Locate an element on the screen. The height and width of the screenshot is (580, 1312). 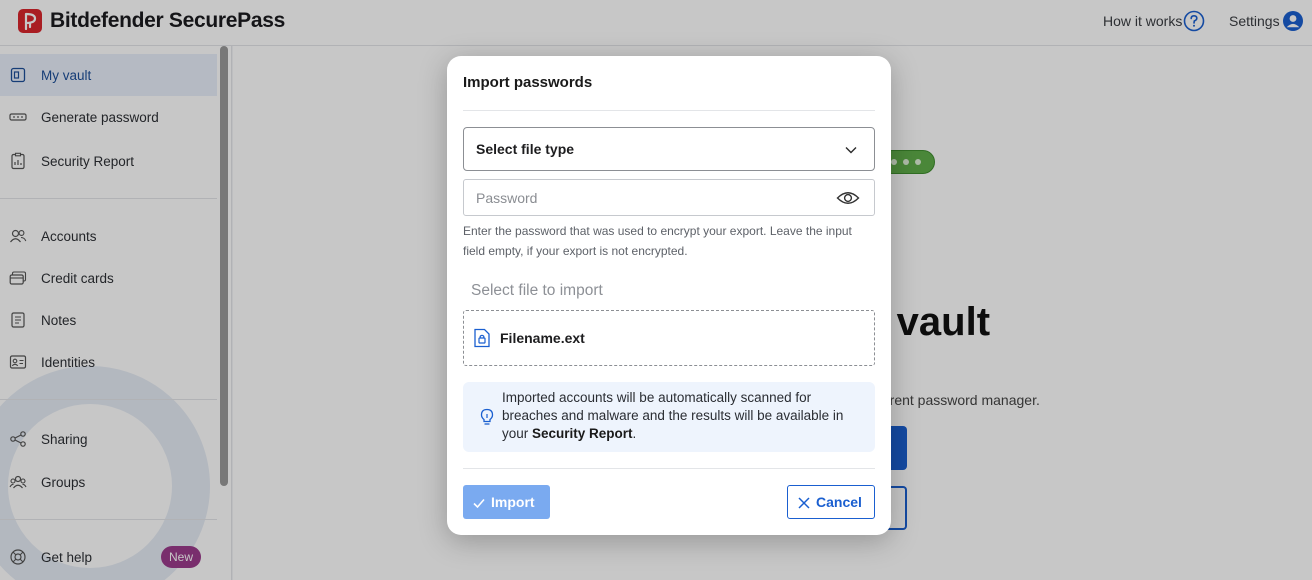
password-input is located at coordinates (646, 198).